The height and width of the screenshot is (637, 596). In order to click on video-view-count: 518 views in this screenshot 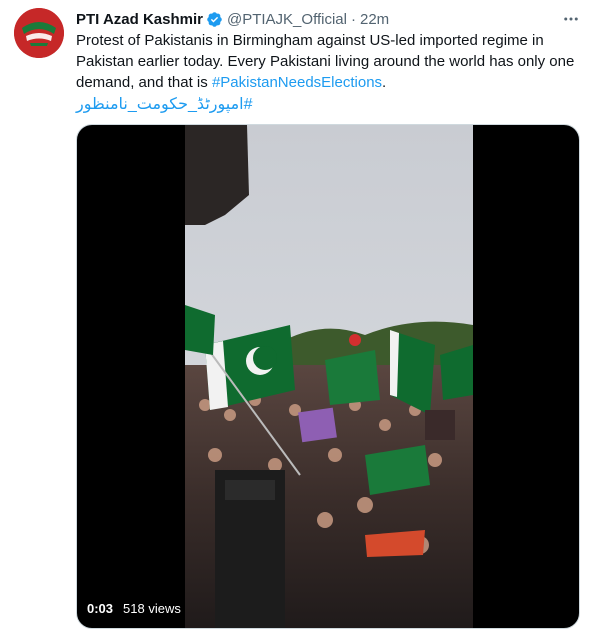, I will do `click(152, 608)`.